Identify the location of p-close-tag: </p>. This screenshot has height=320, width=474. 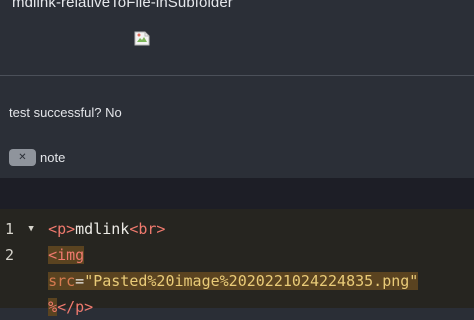
(75, 307).